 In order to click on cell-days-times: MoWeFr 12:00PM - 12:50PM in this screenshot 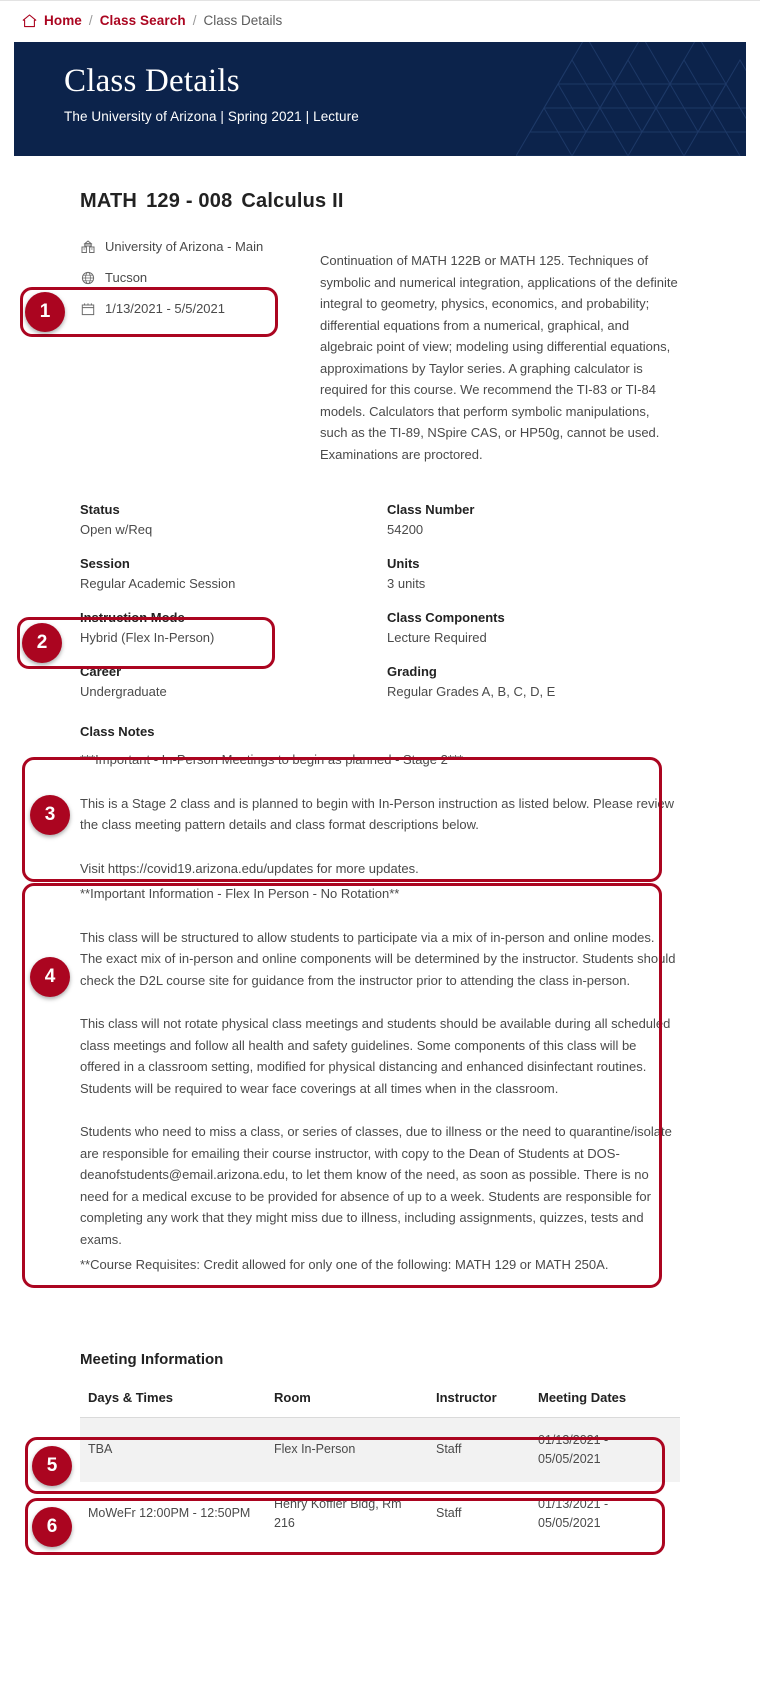, I will do `click(169, 1513)`.